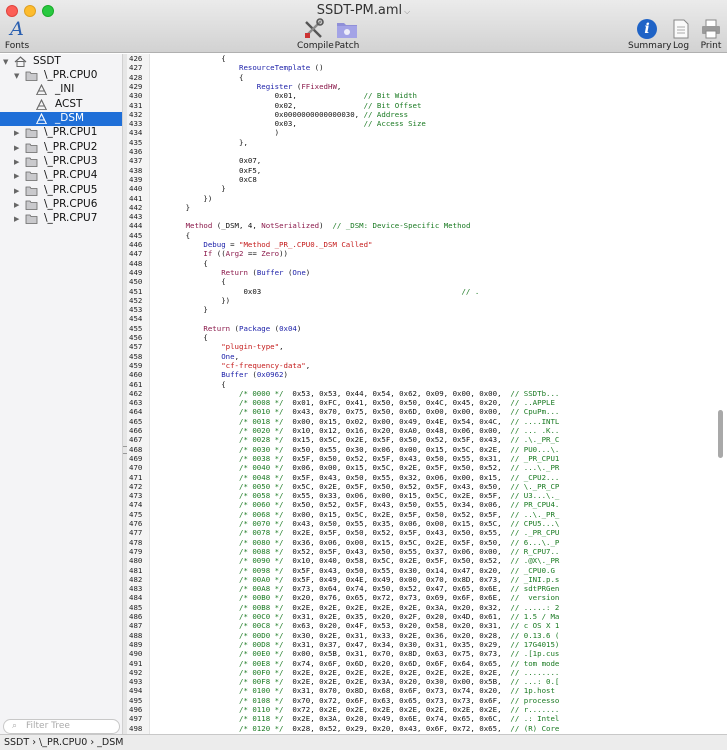 The width and height of the screenshot is (727, 750). Describe the element at coordinates (422, 328) in the screenshot. I see `code-line: 455 Return (Package (0x04)` at that location.